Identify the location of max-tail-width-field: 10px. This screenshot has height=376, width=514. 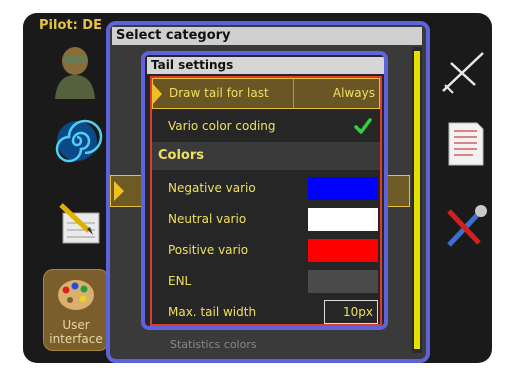
(351, 312).